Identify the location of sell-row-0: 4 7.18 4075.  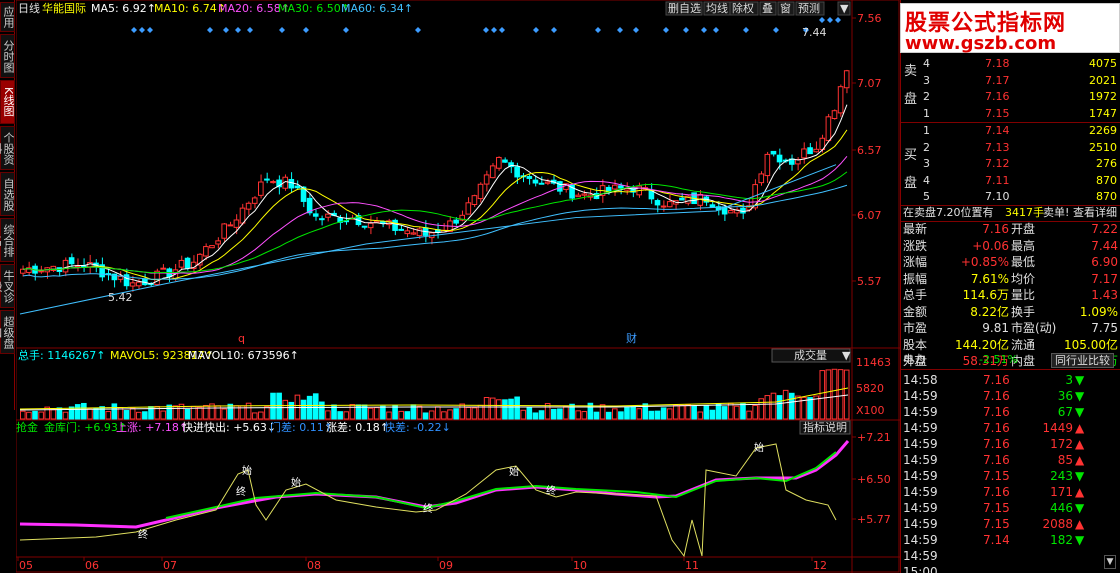
(1010, 64).